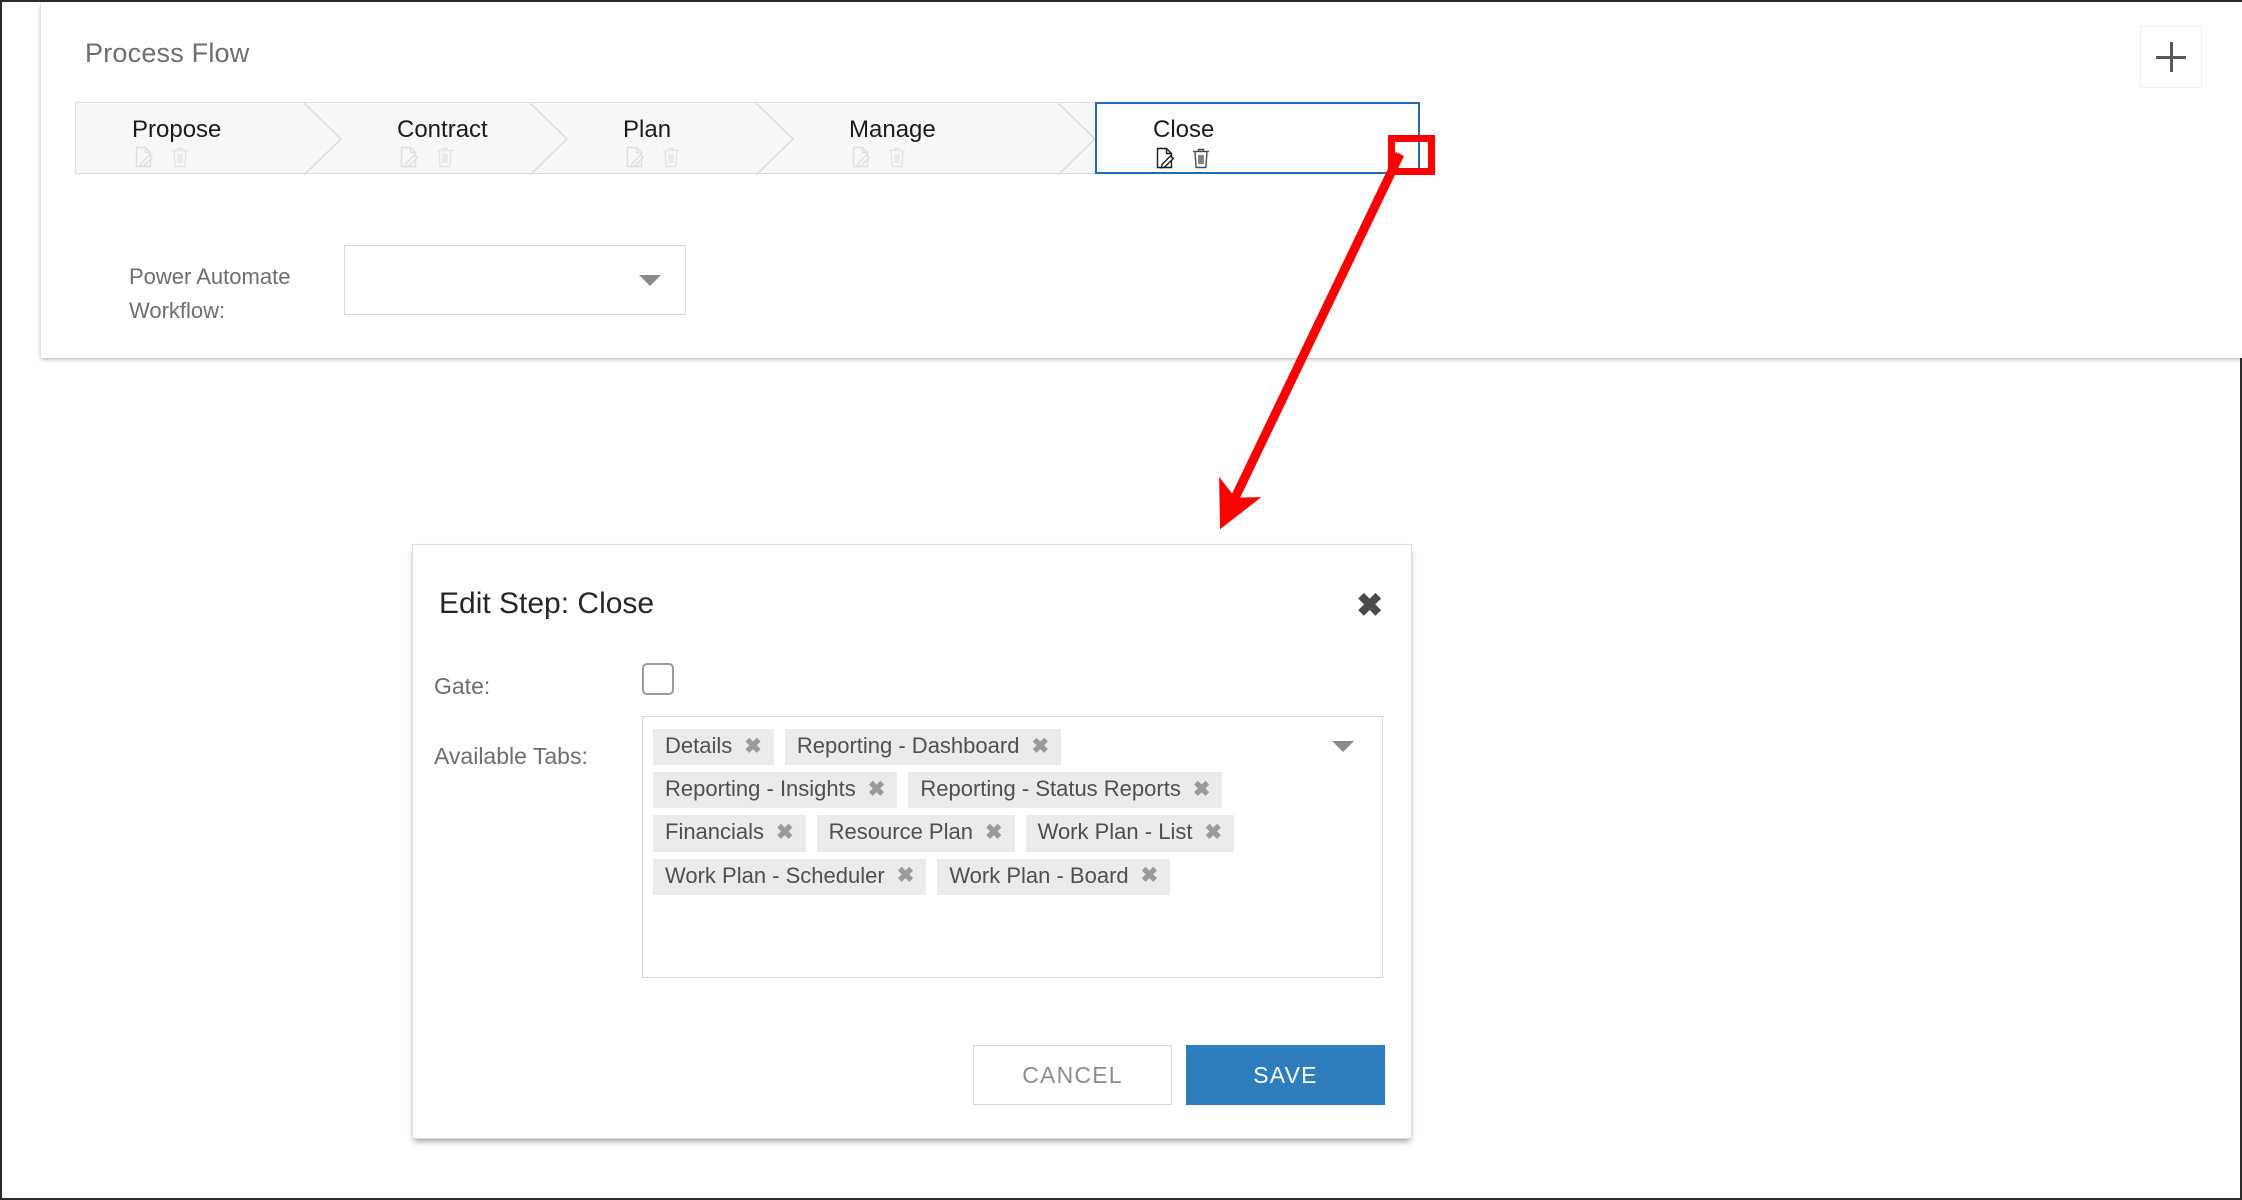 This screenshot has width=2242, height=1200. What do you see at coordinates (1050, 789) in the screenshot?
I see `tab-chip-label: Reporting - Status Reports` at bounding box center [1050, 789].